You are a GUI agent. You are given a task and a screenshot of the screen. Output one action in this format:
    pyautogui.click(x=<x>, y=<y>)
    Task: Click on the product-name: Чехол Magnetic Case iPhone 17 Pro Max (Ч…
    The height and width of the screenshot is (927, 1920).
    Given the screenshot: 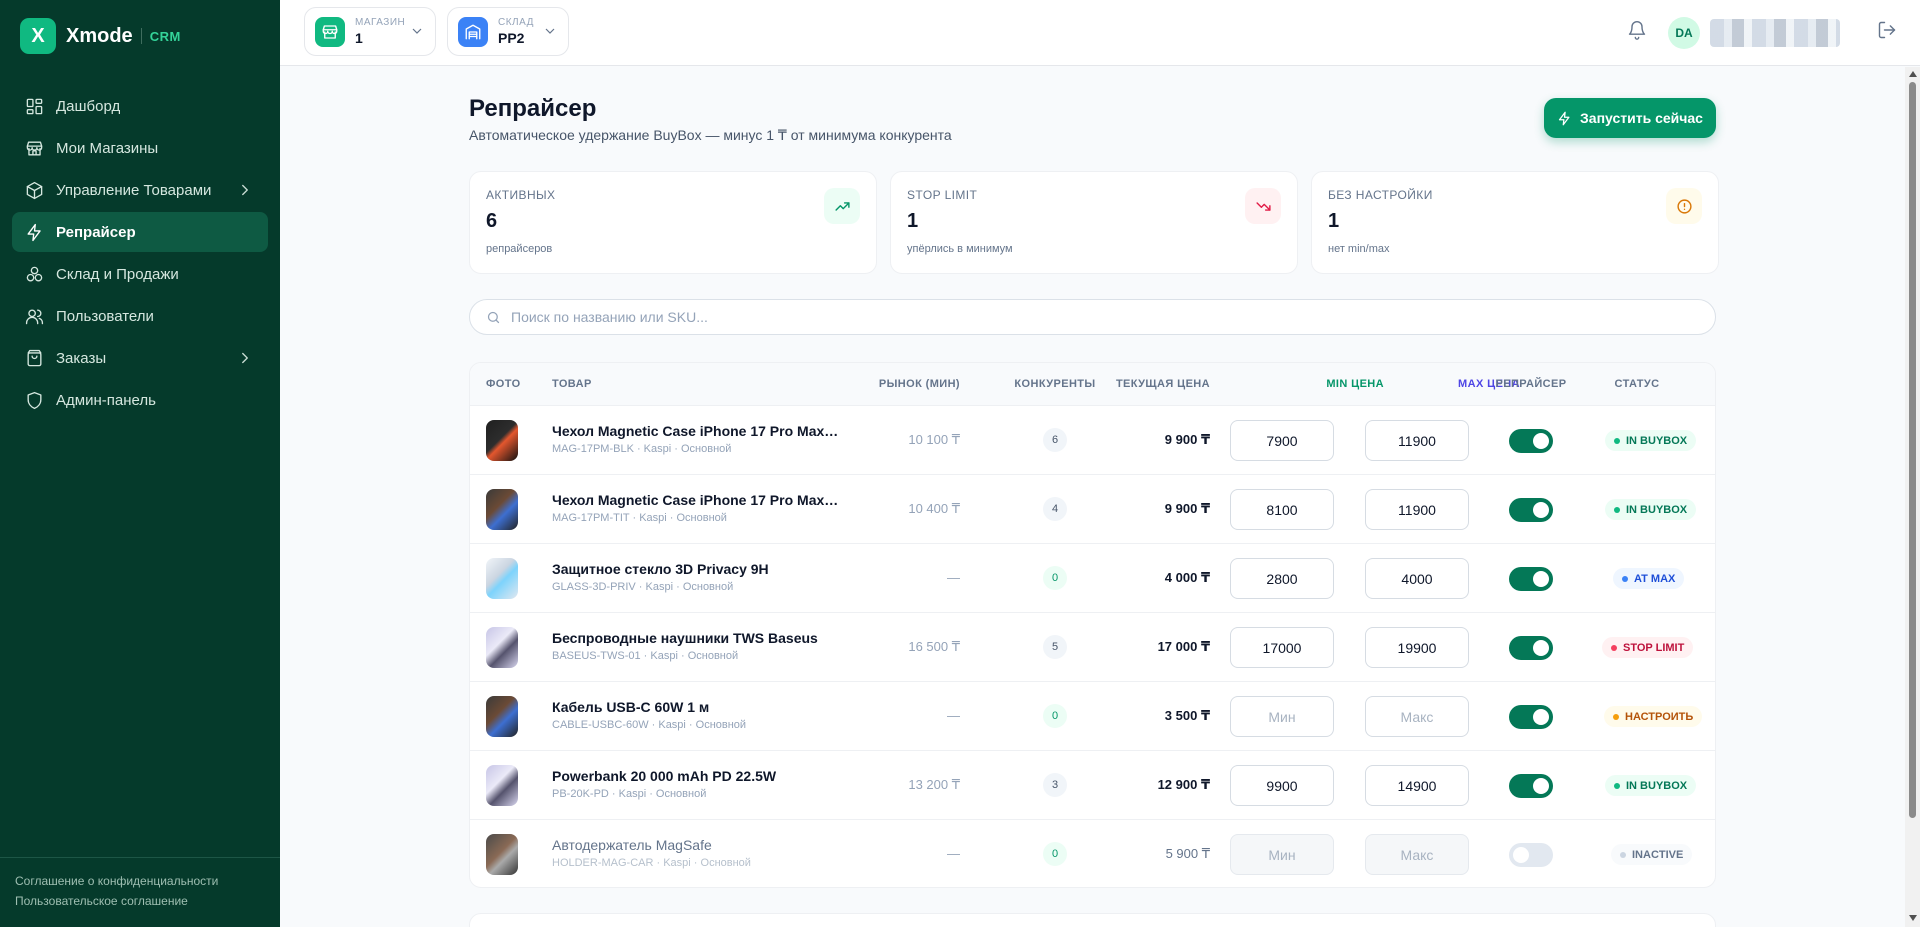 What is the action you would take?
    pyautogui.click(x=697, y=431)
    